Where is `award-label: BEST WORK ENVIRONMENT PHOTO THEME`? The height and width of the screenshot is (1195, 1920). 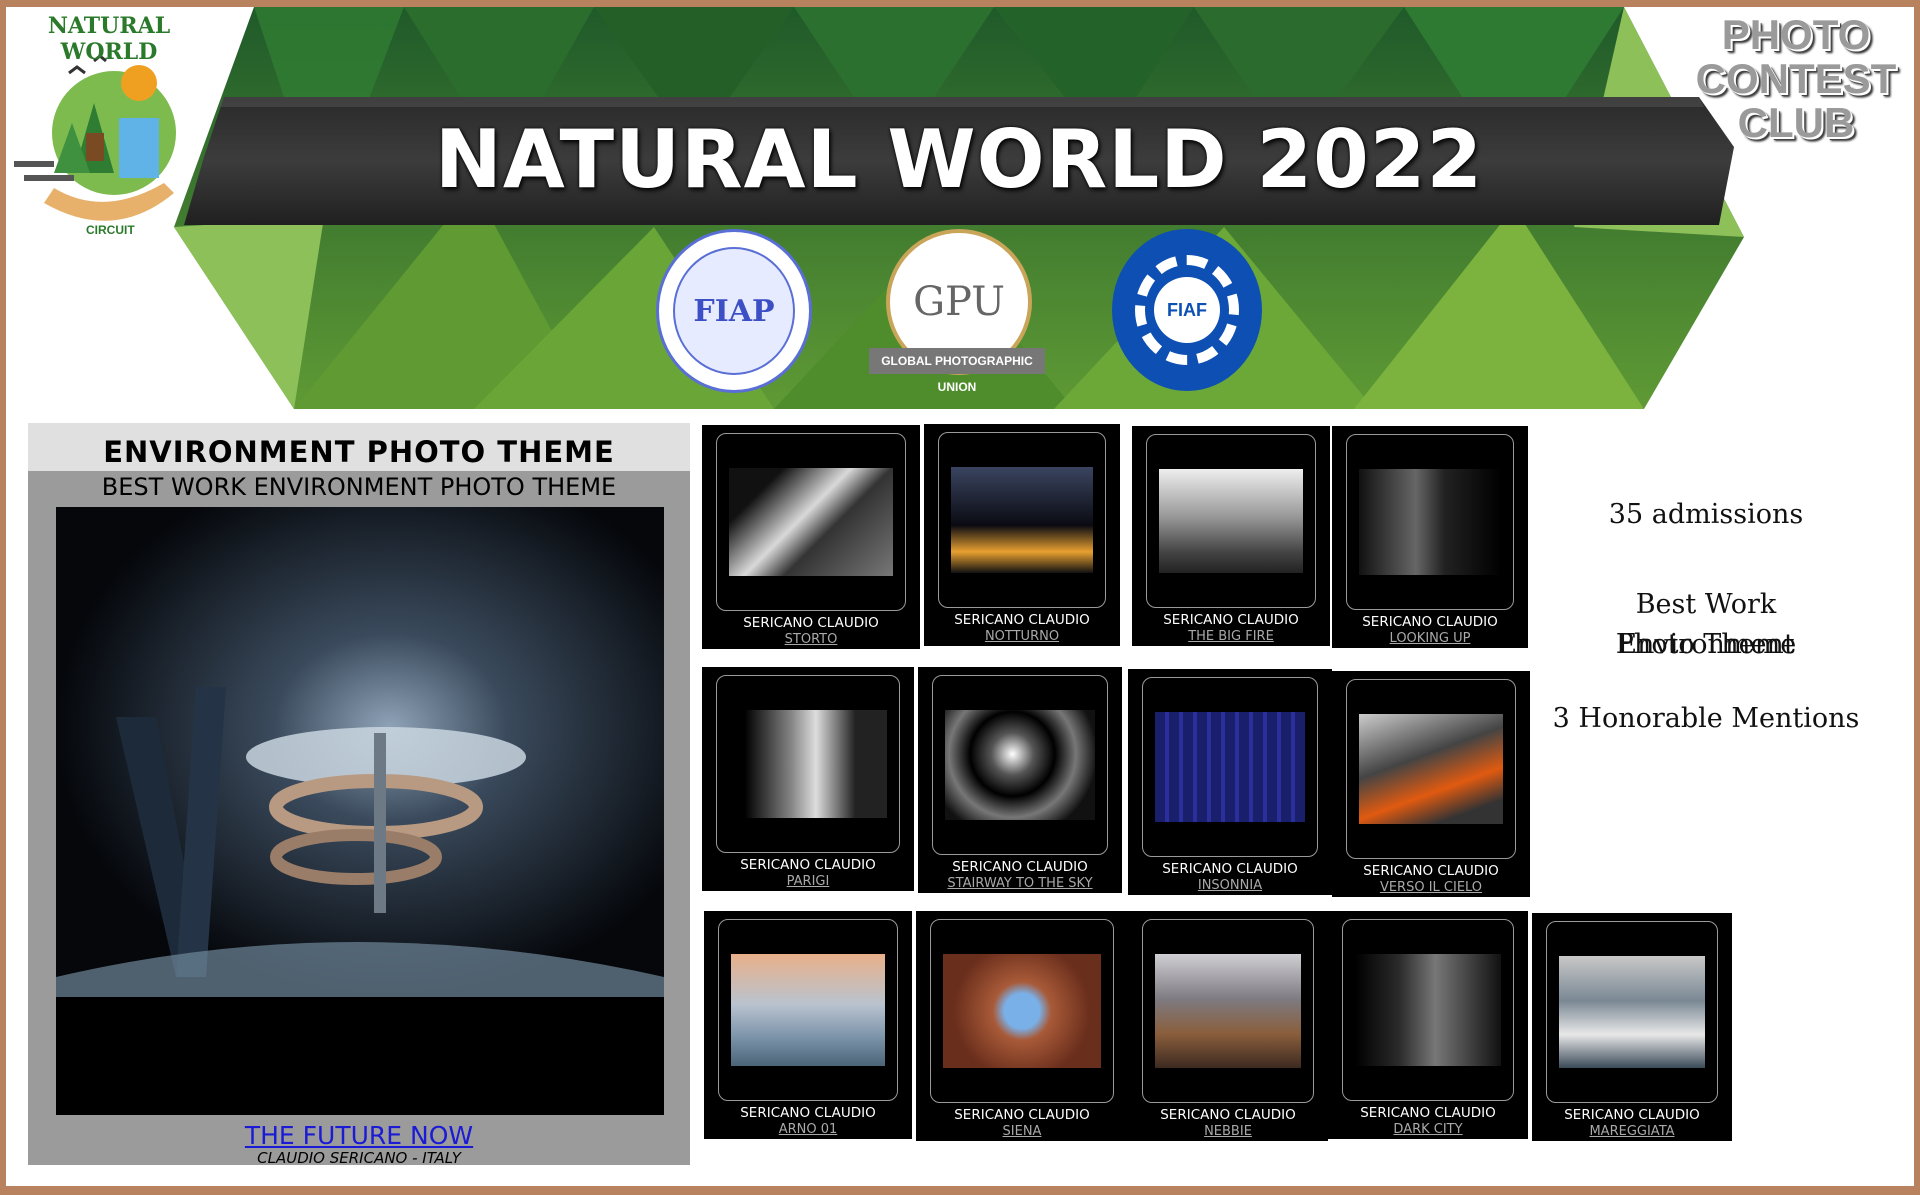 award-label: BEST WORK ENVIRONMENT PHOTO THEME is located at coordinates (359, 487).